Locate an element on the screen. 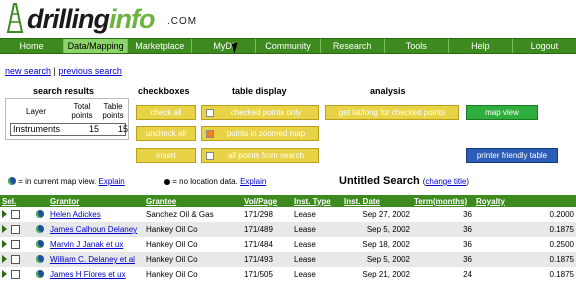 The width and height of the screenshot is (576, 287). col-table-header: Table points is located at coordinates (113, 111).